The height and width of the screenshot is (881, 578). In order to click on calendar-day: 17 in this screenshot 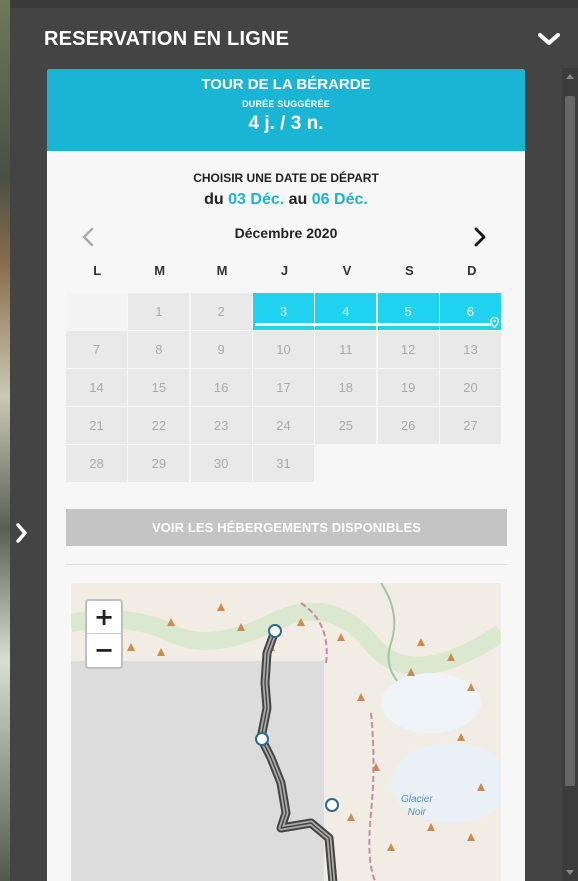, I will do `click(283, 388)`.